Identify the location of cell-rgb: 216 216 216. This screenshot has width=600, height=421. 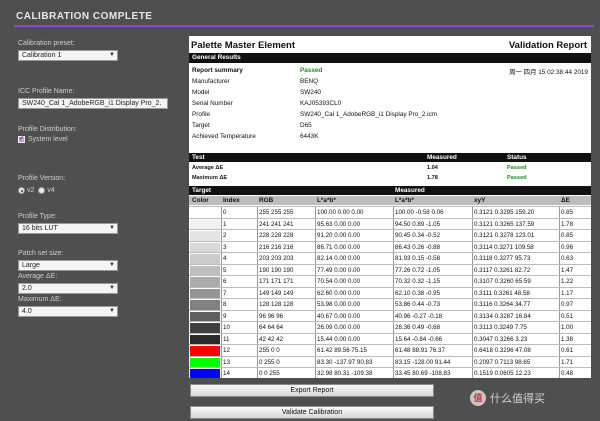
(276, 247).